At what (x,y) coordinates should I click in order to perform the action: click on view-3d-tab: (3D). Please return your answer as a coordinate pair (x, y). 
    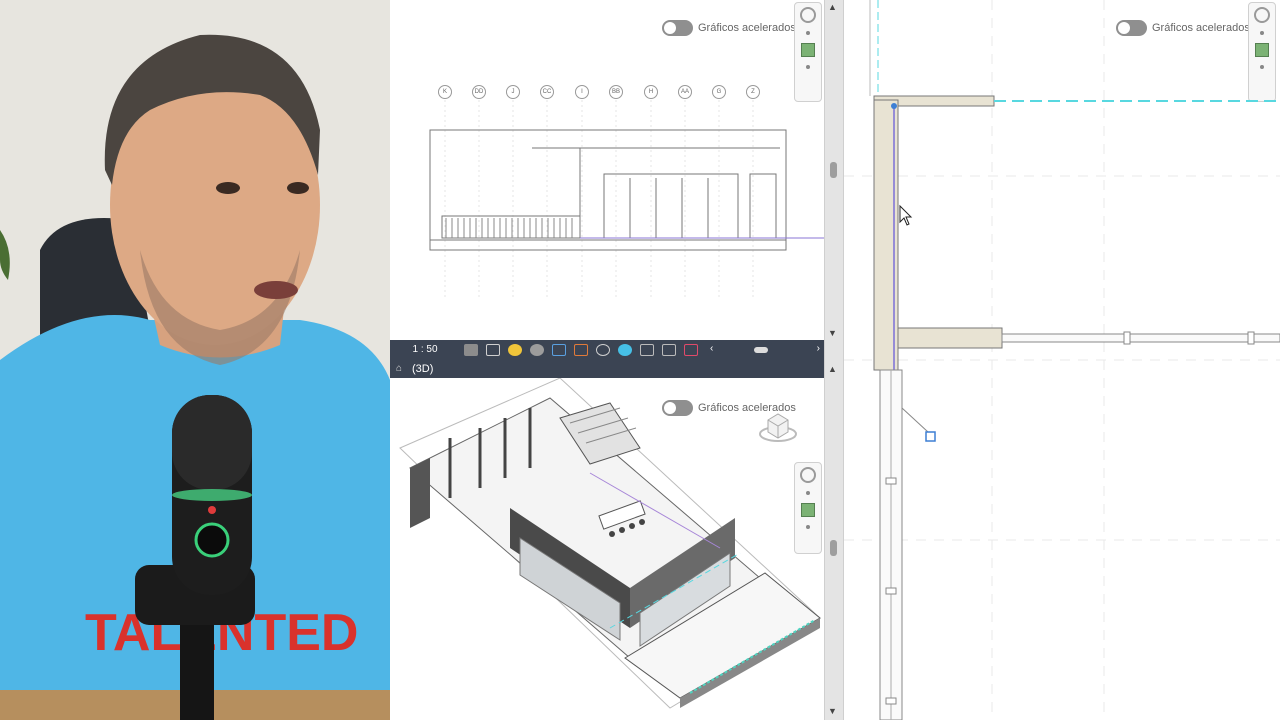
    Looking at the image, I should click on (420, 369).